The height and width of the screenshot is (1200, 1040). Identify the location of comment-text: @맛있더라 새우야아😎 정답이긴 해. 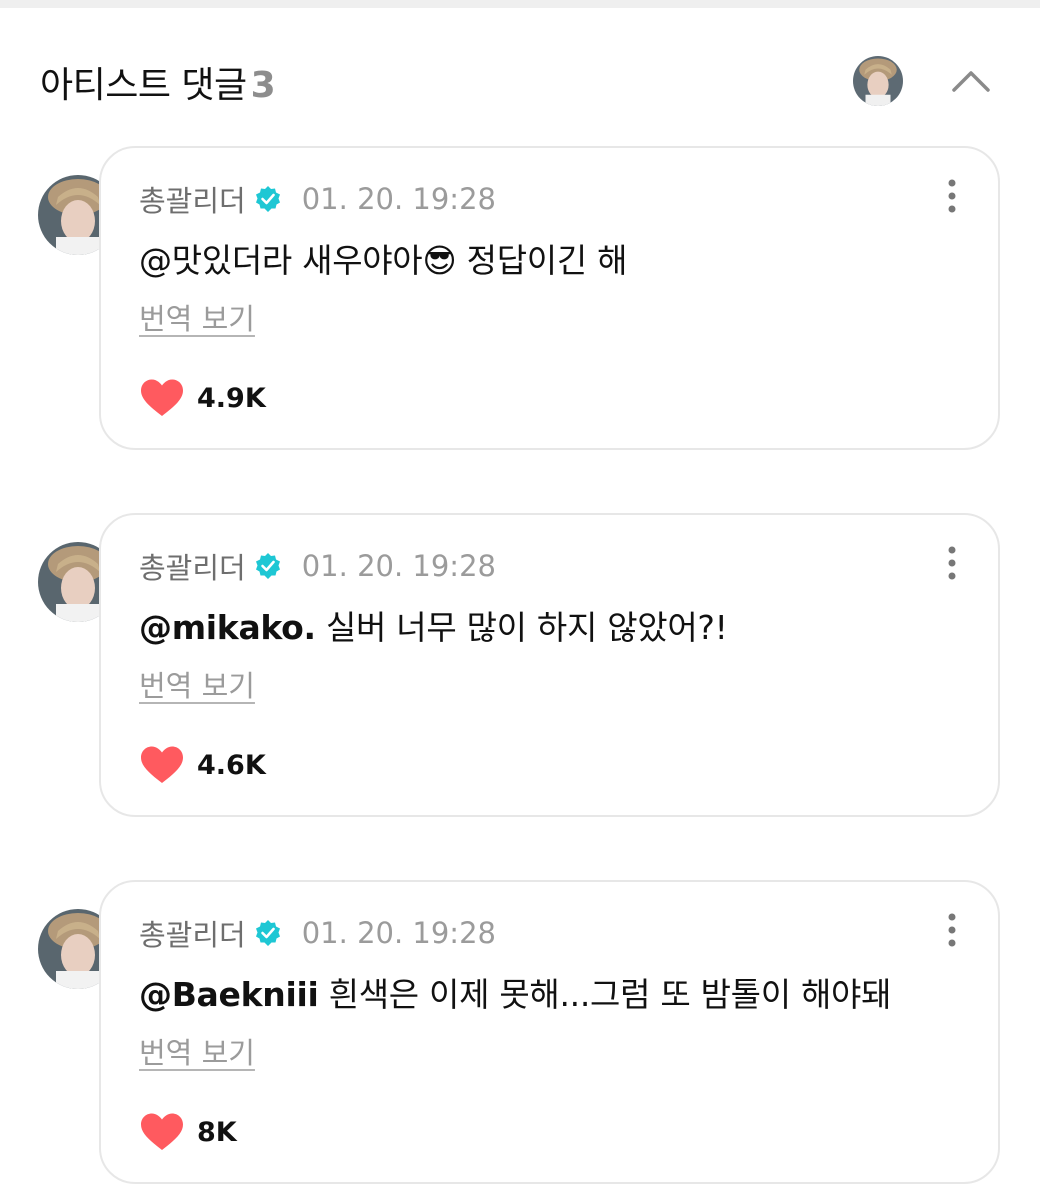
(383, 258).